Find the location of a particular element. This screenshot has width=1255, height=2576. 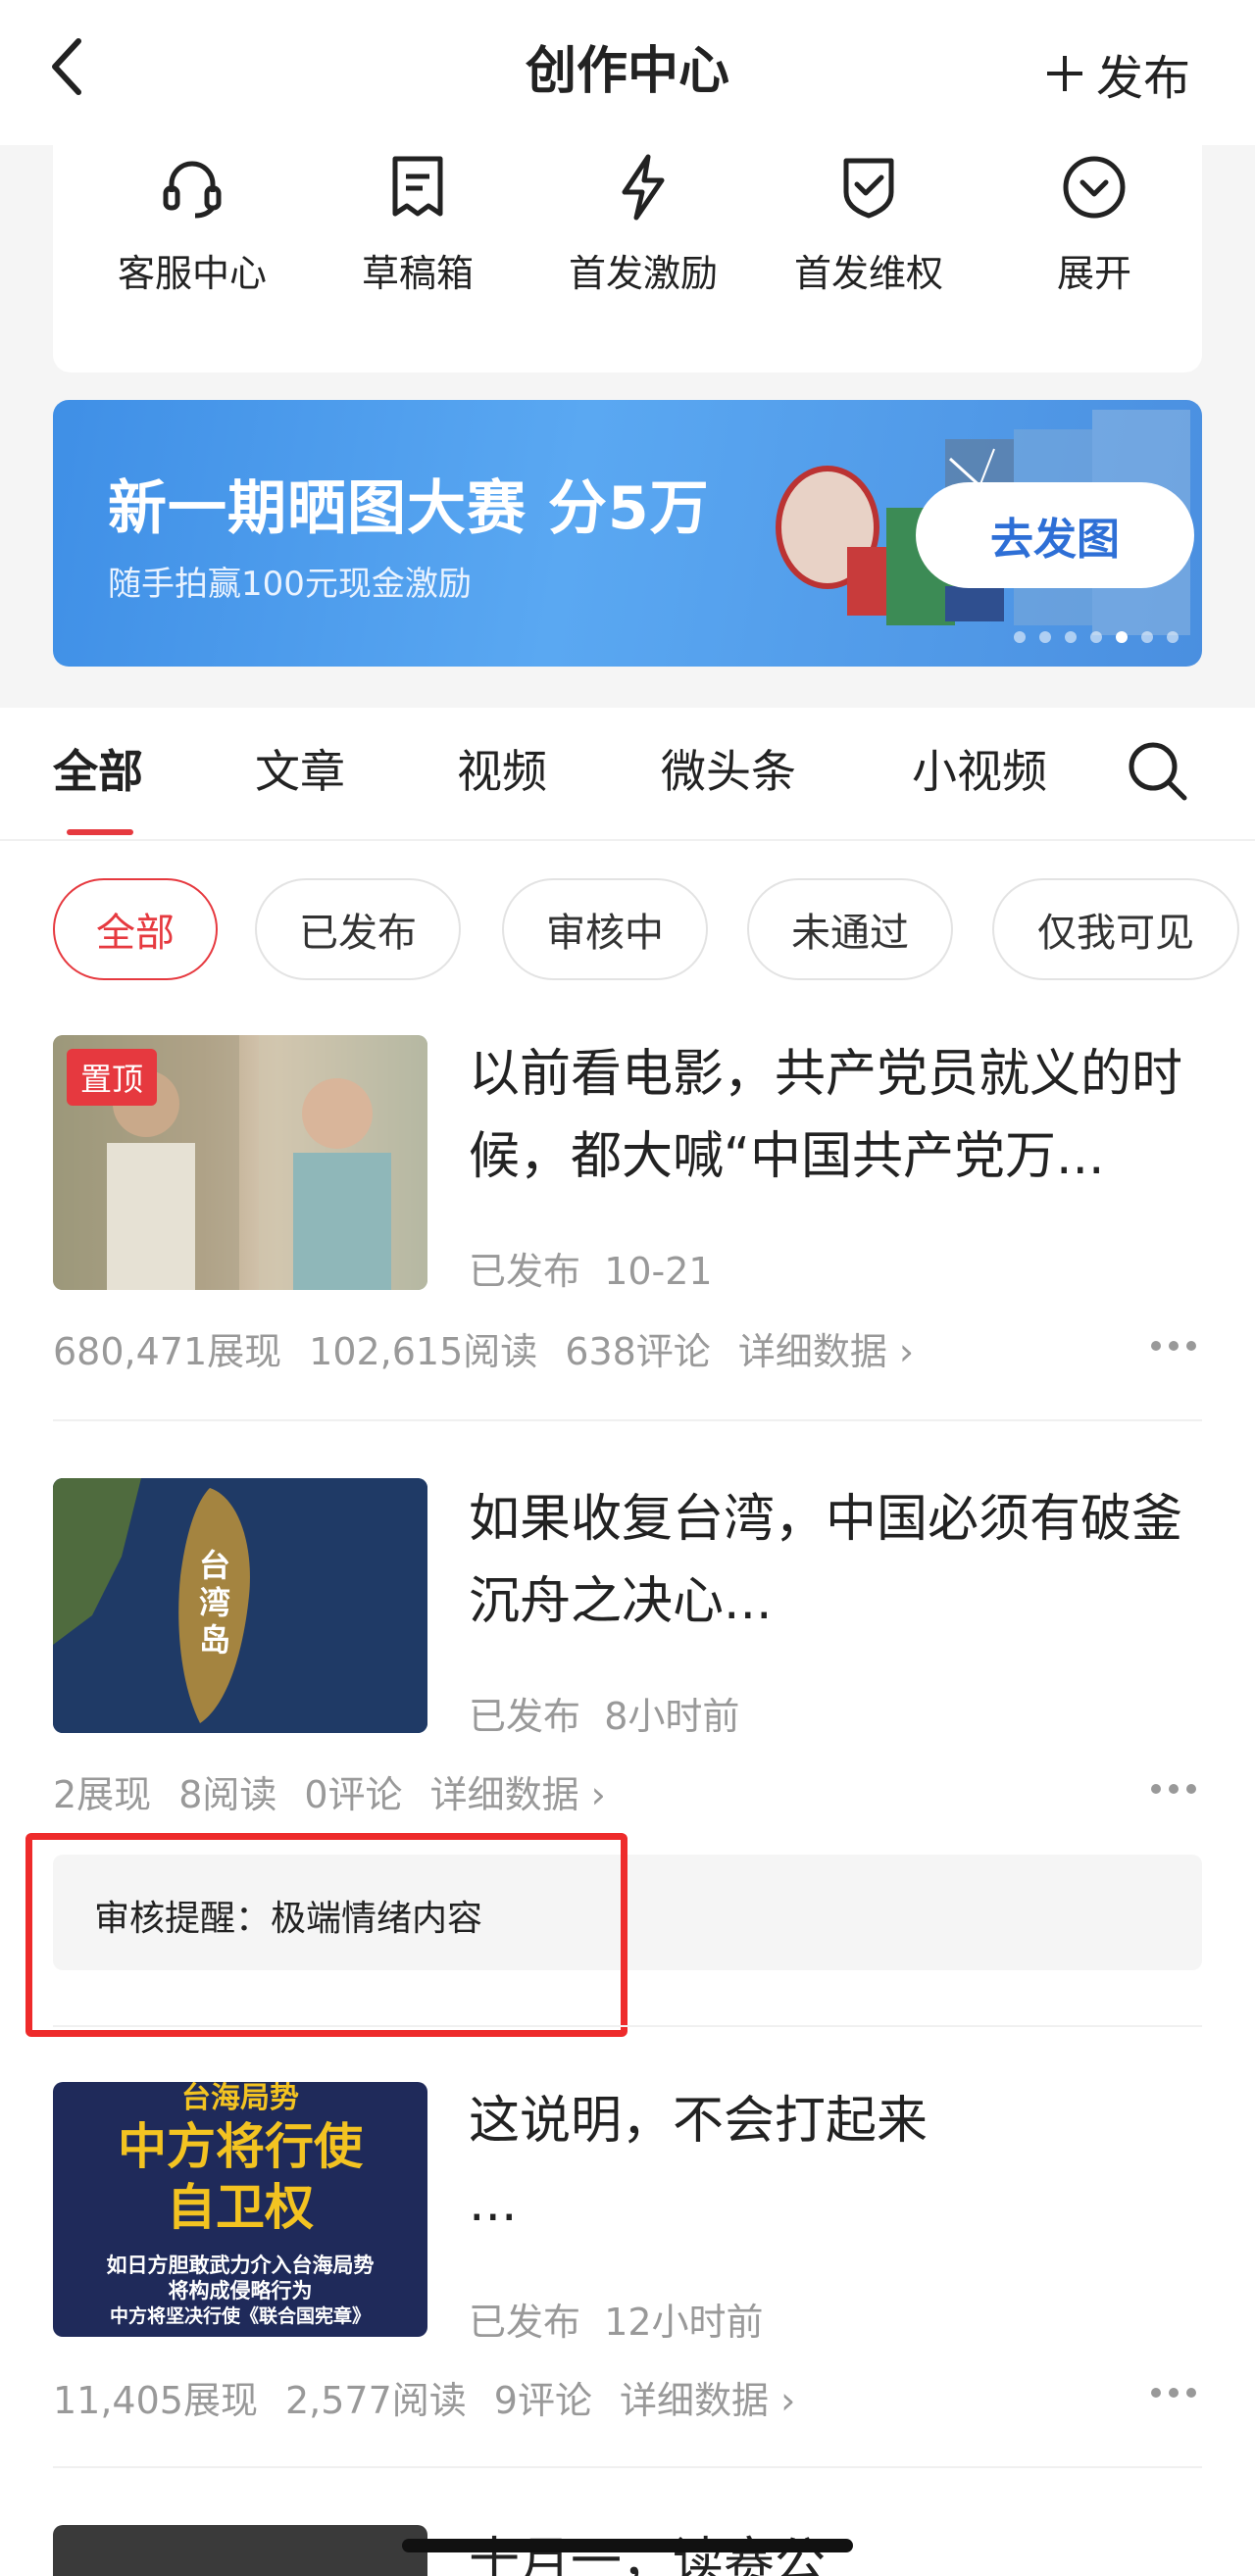

filter-under-review: 审核中 is located at coordinates (605, 929).